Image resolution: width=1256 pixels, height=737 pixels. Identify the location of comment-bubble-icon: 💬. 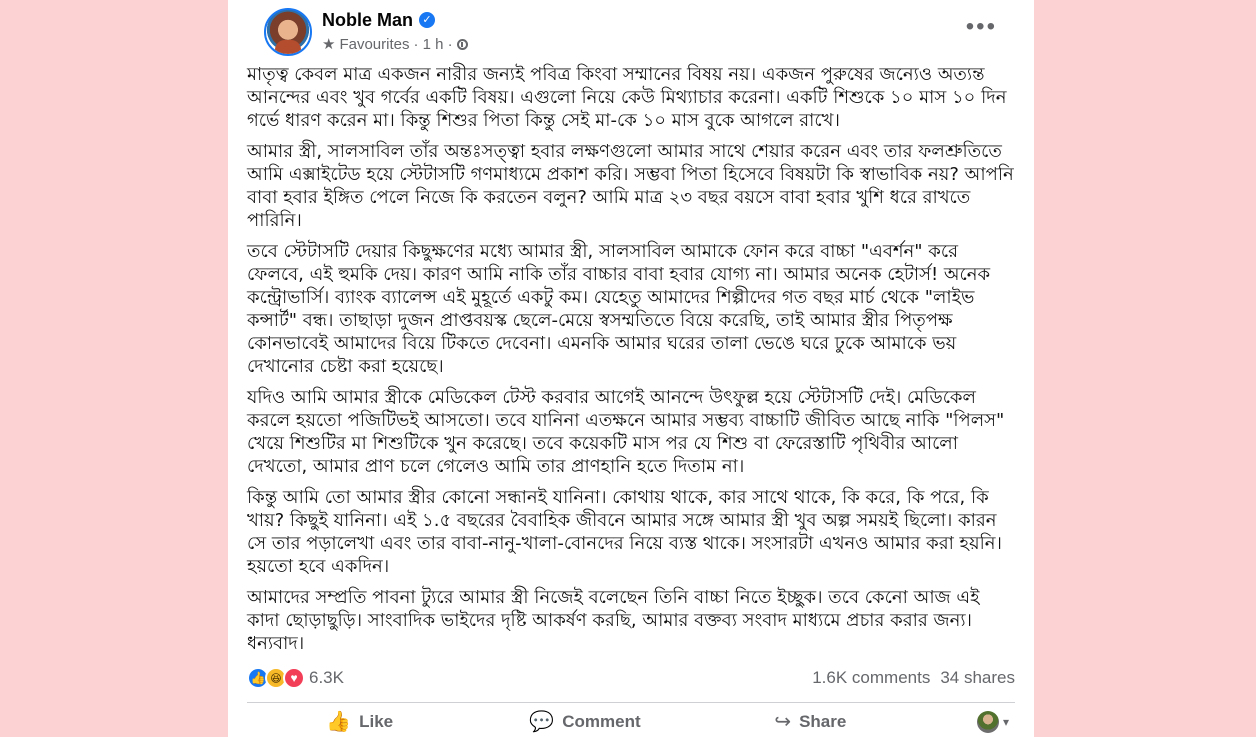
(542, 721).